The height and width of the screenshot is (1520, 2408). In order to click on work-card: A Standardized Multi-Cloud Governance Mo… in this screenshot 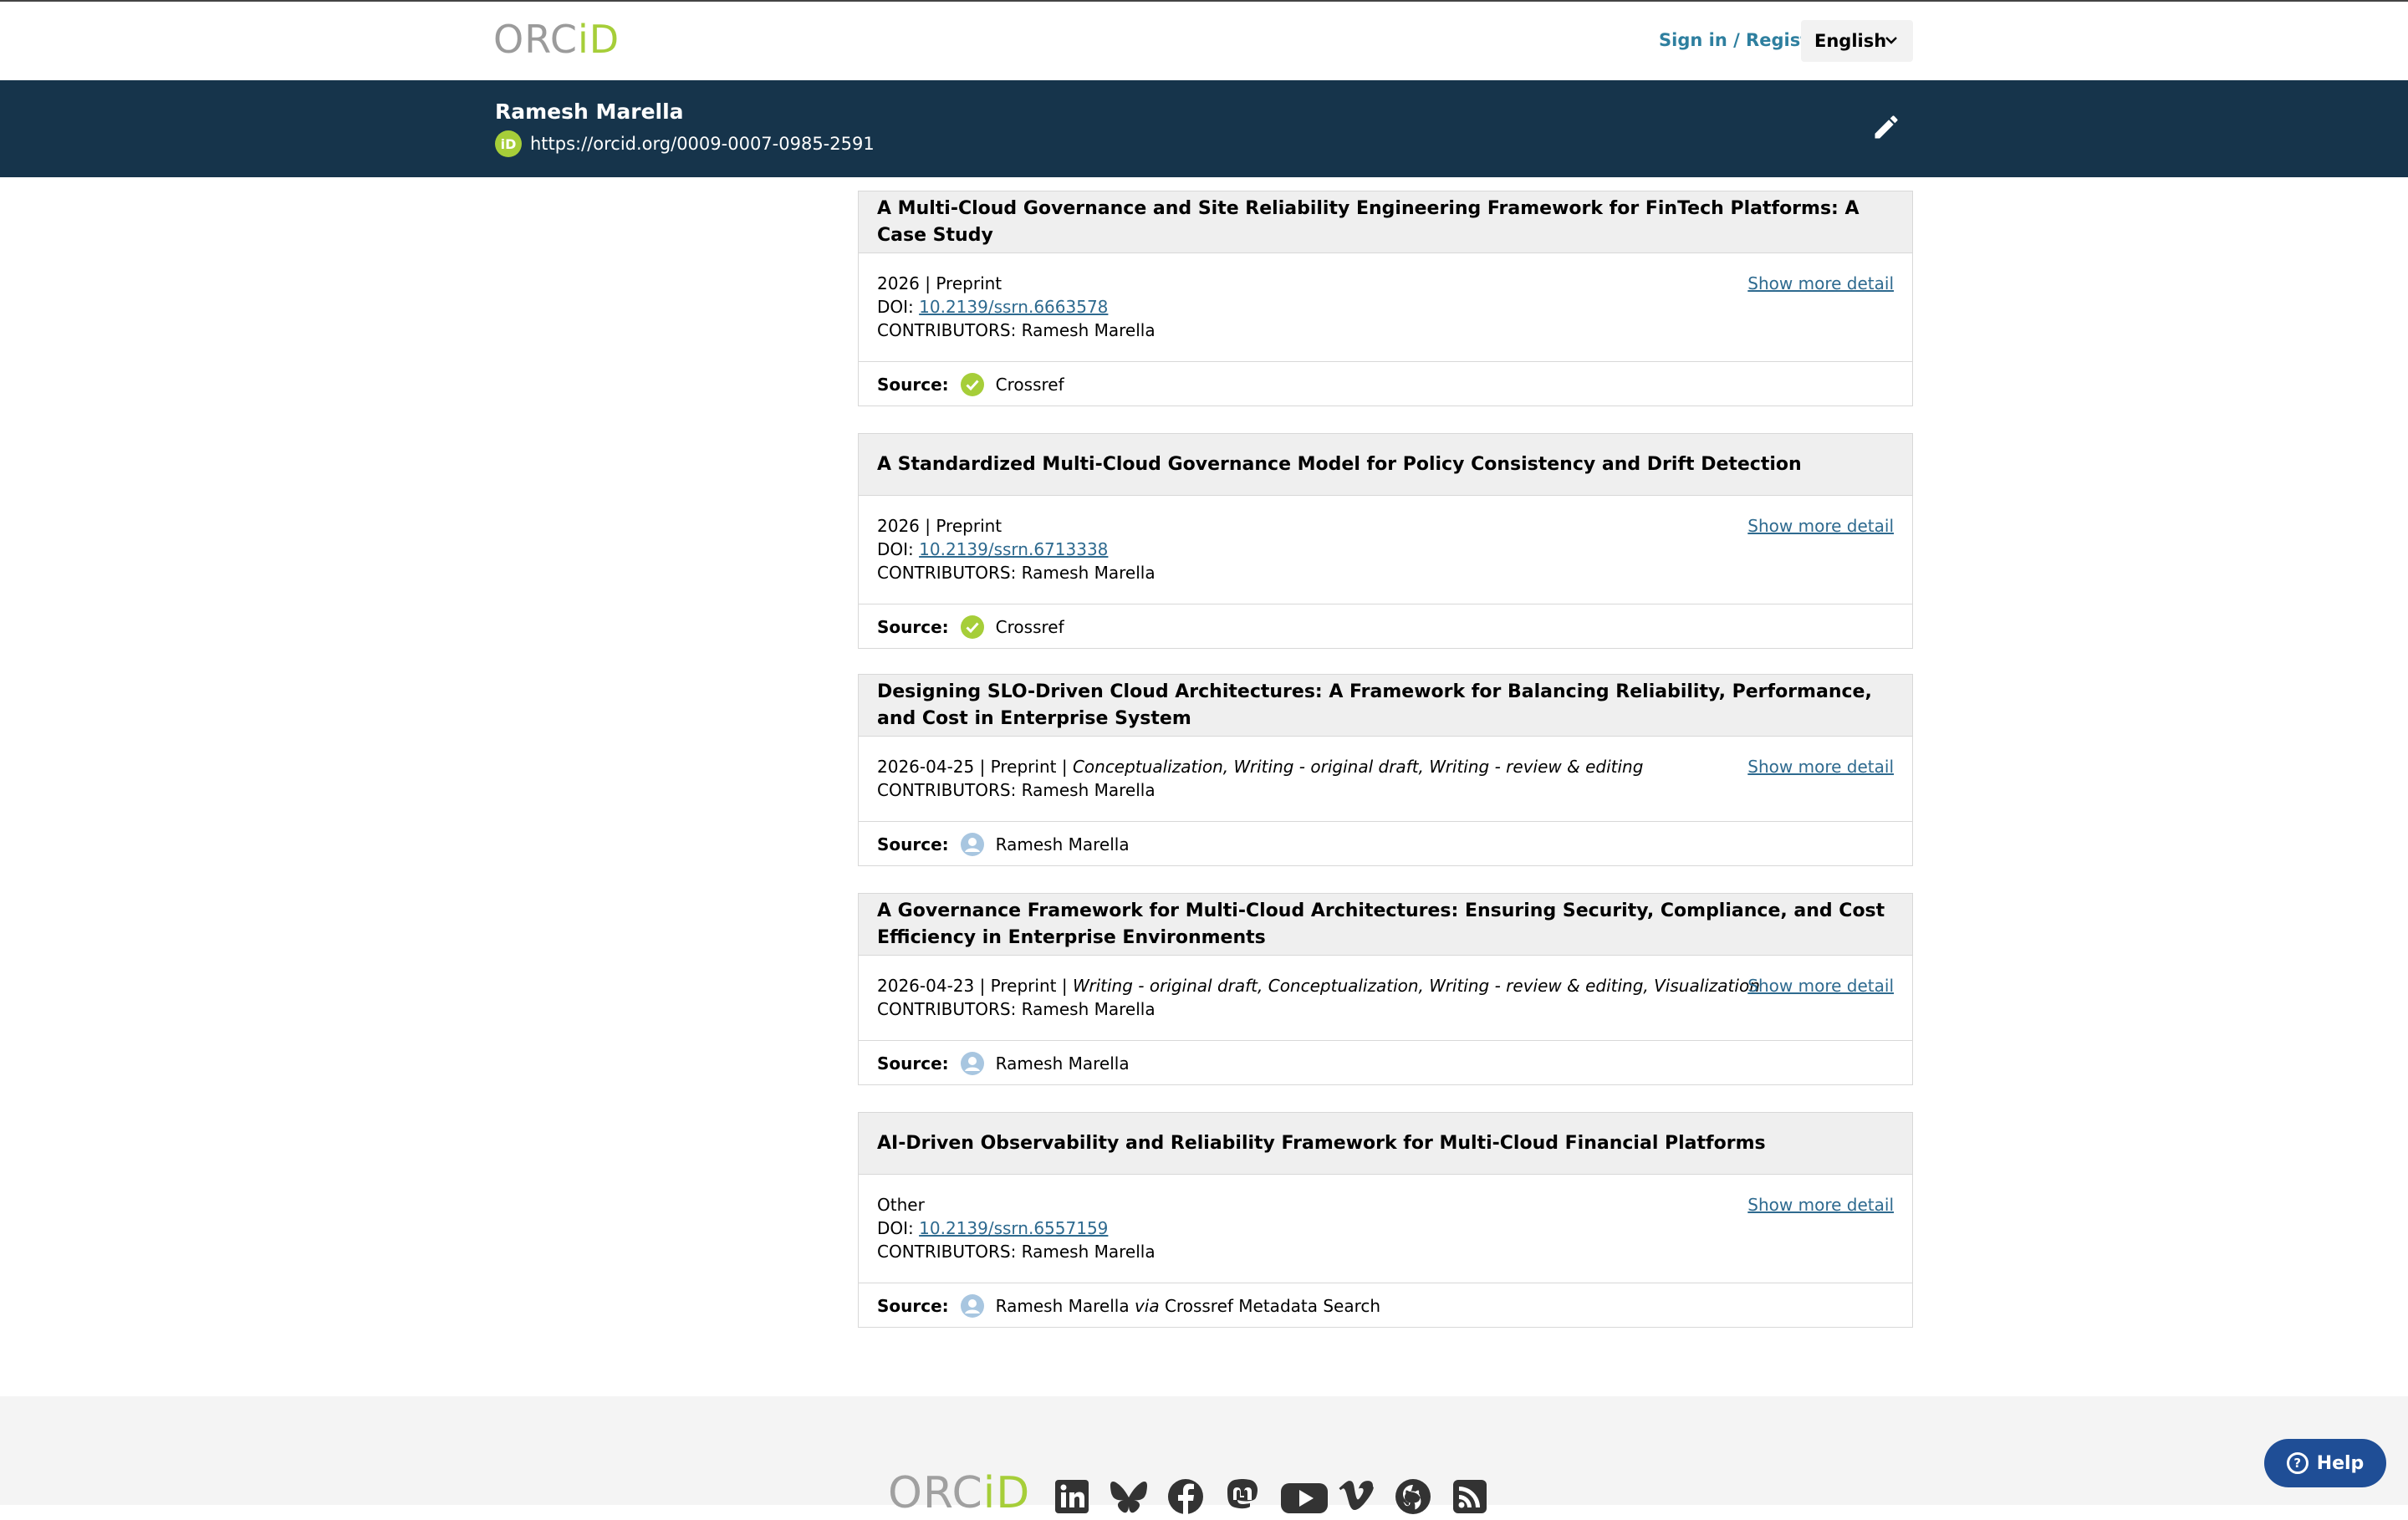, I will do `click(1385, 541)`.